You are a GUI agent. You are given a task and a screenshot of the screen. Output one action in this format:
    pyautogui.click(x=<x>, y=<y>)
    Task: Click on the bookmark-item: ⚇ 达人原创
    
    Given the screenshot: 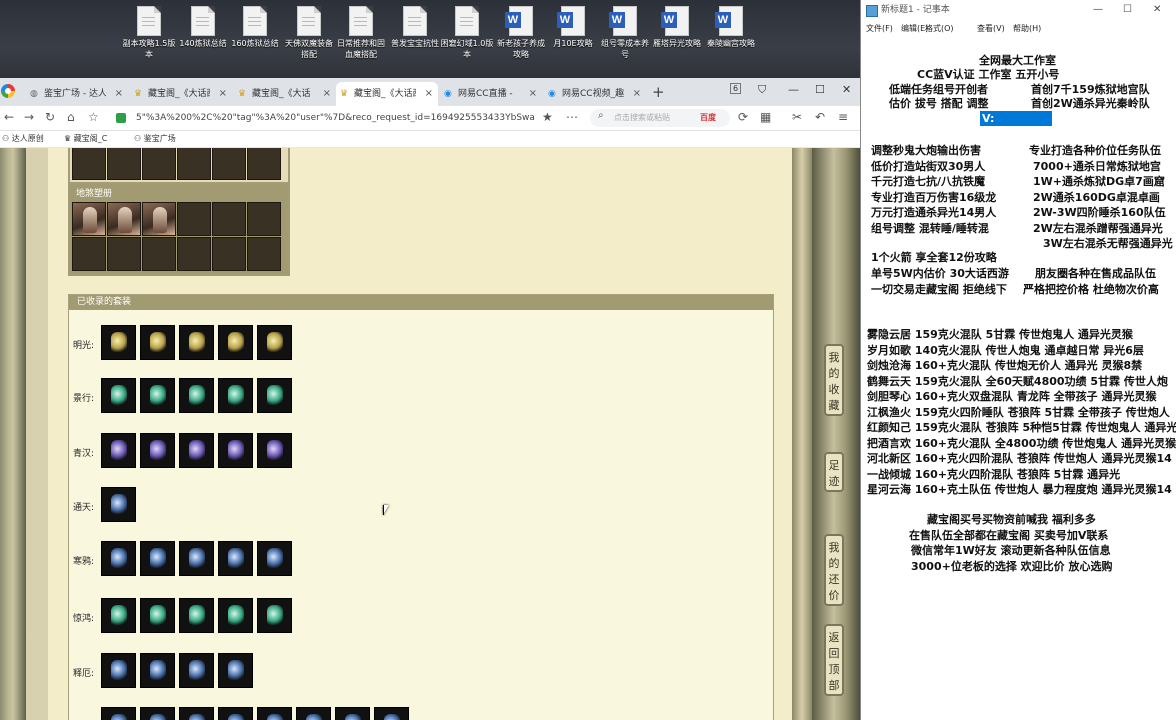 What is the action you would take?
    pyautogui.click(x=23, y=139)
    